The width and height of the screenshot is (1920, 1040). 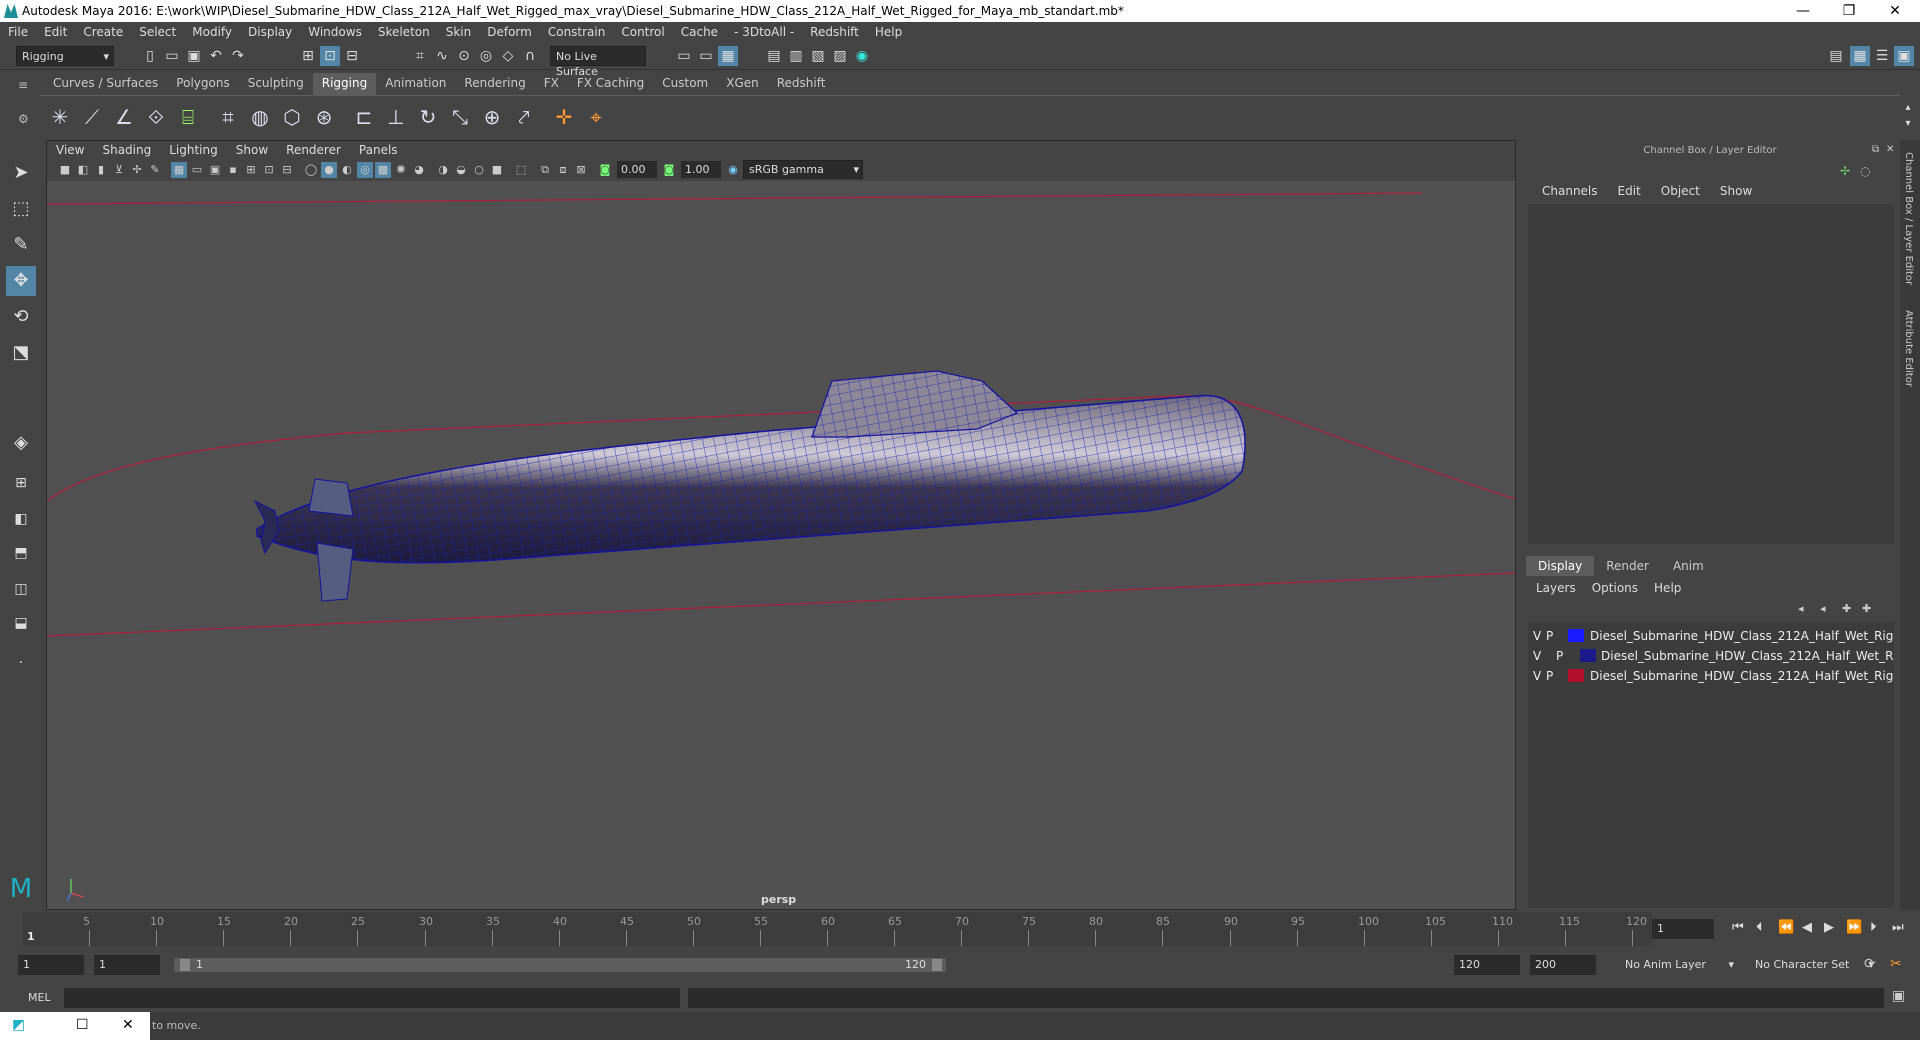 I want to click on menu-create: Create, so click(x=103, y=32).